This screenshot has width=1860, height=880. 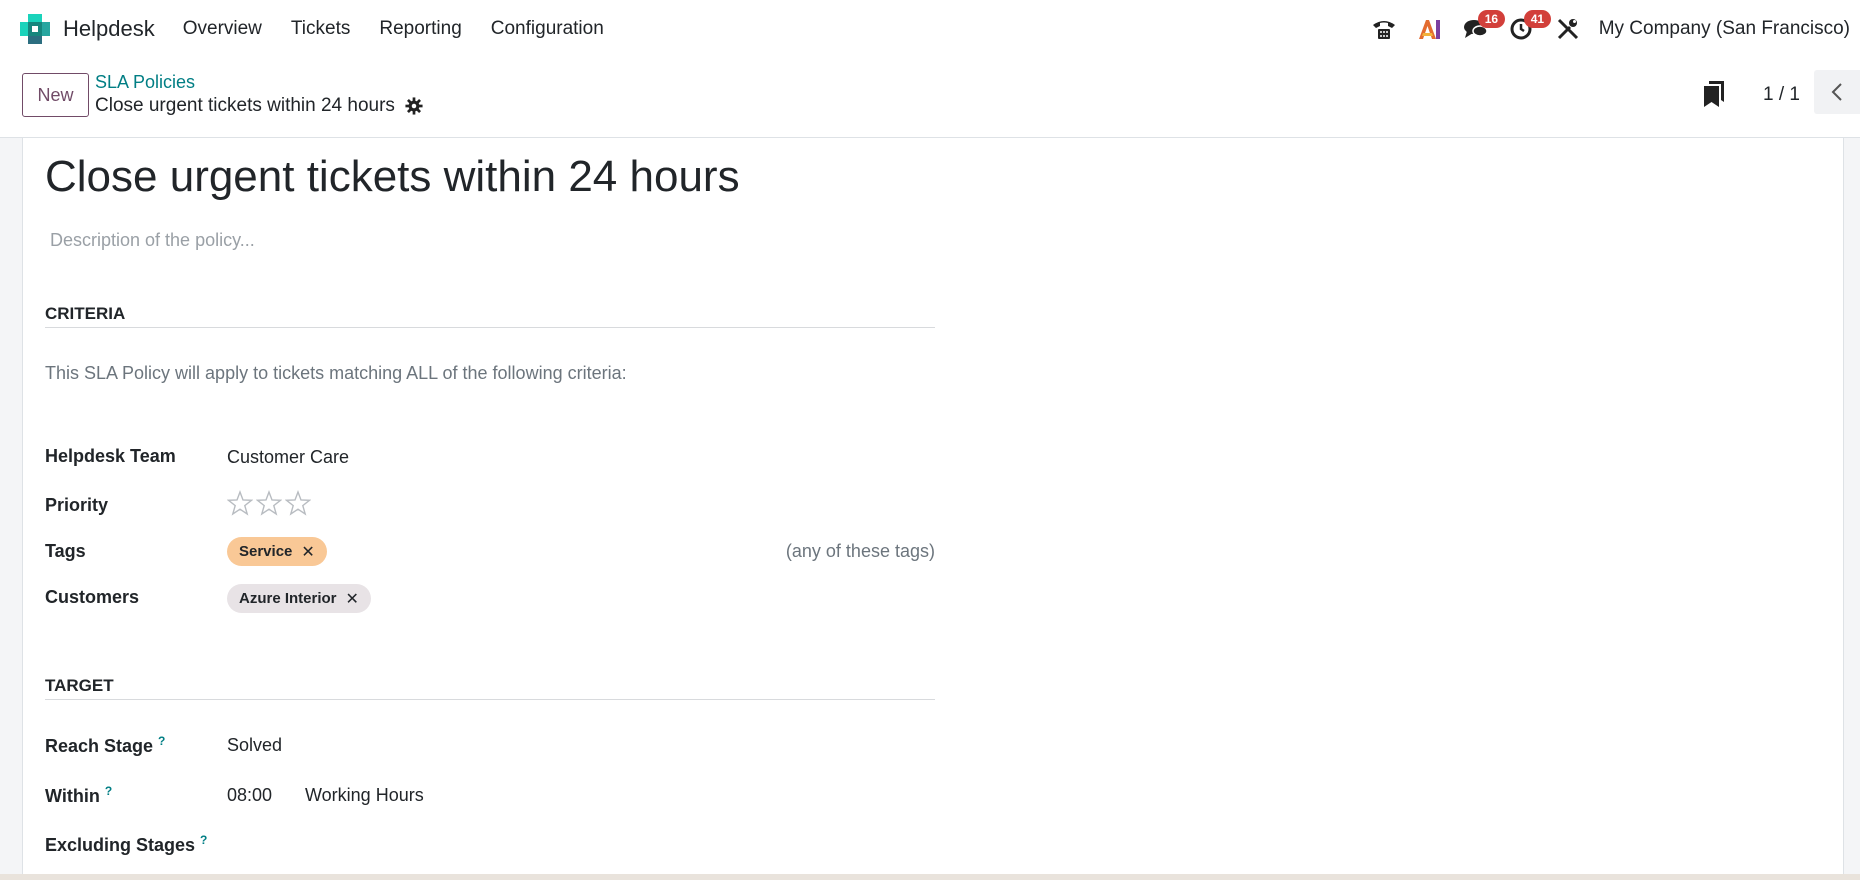 I want to click on priority-label: Priority, so click(x=77, y=505).